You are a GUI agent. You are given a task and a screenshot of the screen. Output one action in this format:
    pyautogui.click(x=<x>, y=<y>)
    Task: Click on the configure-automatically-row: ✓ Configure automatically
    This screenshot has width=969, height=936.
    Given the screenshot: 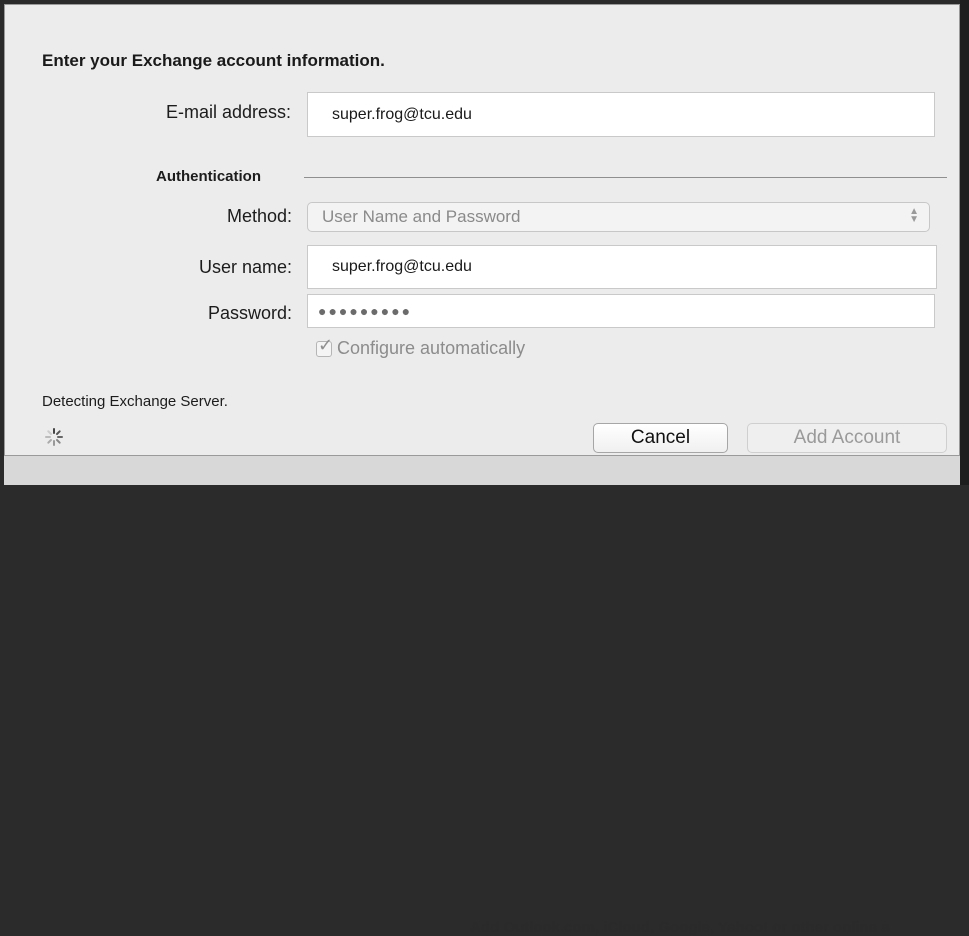 What is the action you would take?
    pyautogui.click(x=421, y=347)
    